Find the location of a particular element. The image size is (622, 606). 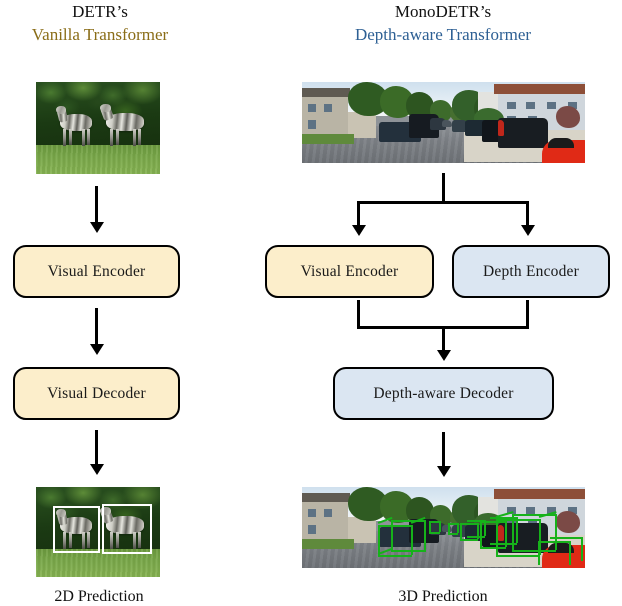

right-arrow-out-head is located at coordinates (443, 471).